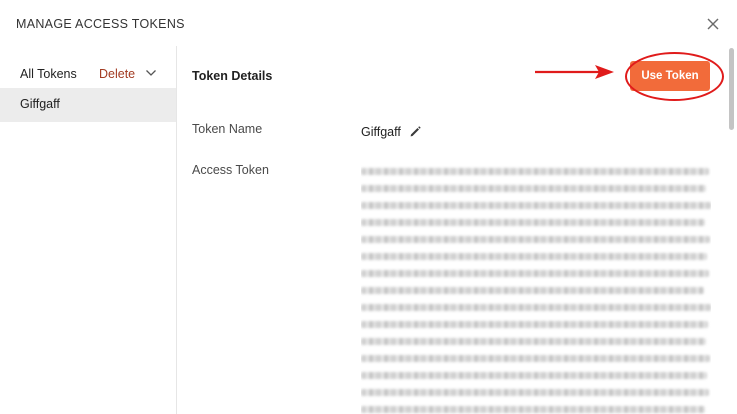 This screenshot has height=414, width=737. Describe the element at coordinates (230, 170) in the screenshot. I see `access-token-label: Access Token` at that location.